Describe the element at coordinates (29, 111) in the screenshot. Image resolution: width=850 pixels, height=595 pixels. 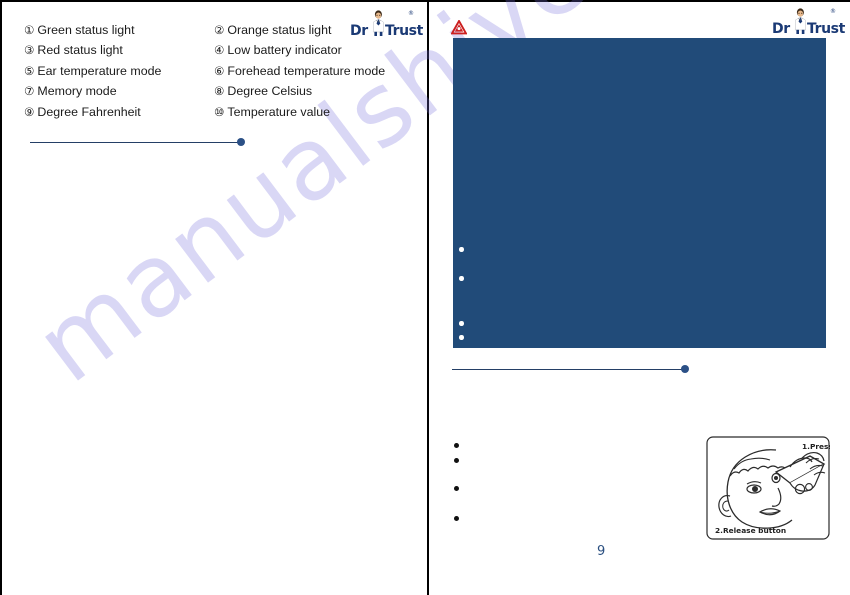
I see `legend-number: ⑨` at that location.